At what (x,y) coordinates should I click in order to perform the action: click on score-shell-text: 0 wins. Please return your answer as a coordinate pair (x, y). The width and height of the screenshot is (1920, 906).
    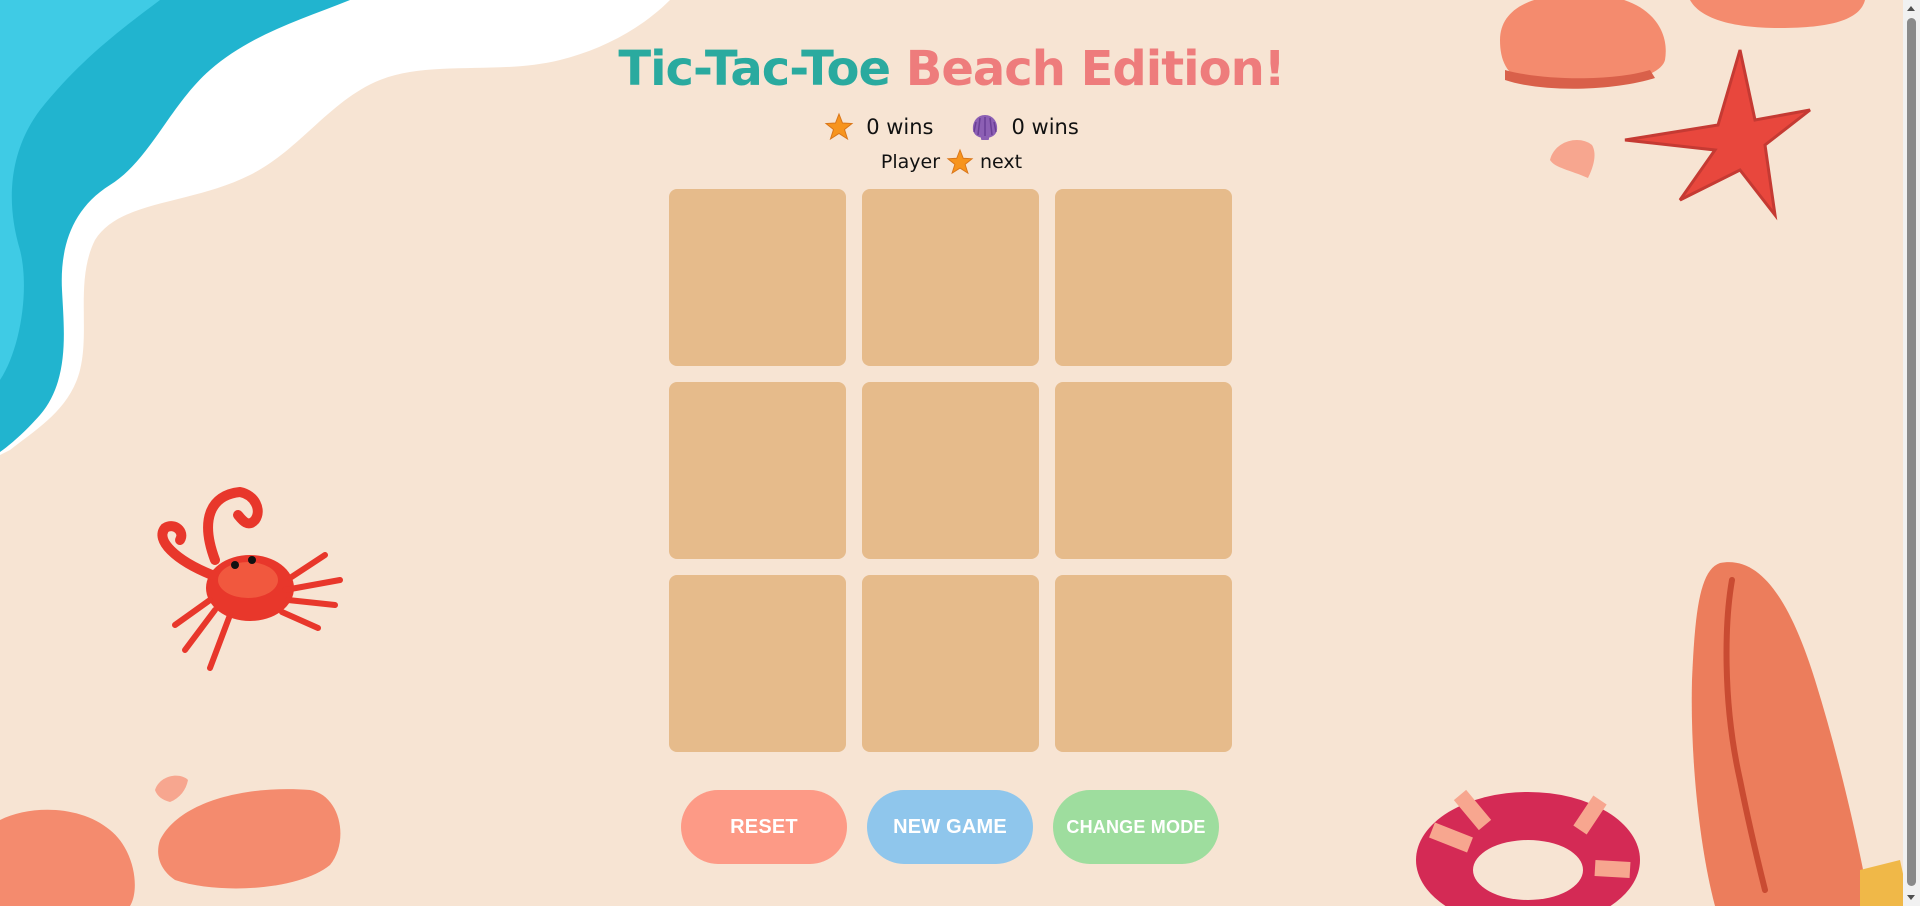
    Looking at the image, I should click on (1045, 127).